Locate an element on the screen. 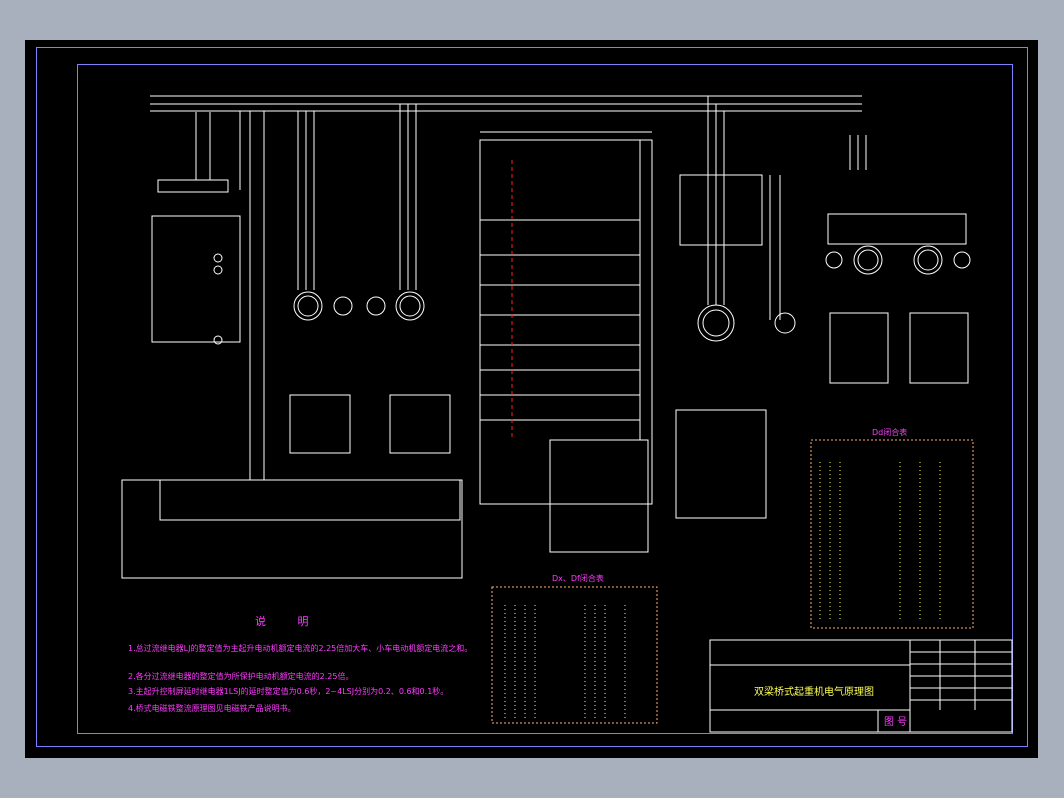 This screenshot has height=798, width=1064. note-4: 4.桥式电磁铁整流原理图见电磁铁产品说明书。 is located at coordinates (212, 708).